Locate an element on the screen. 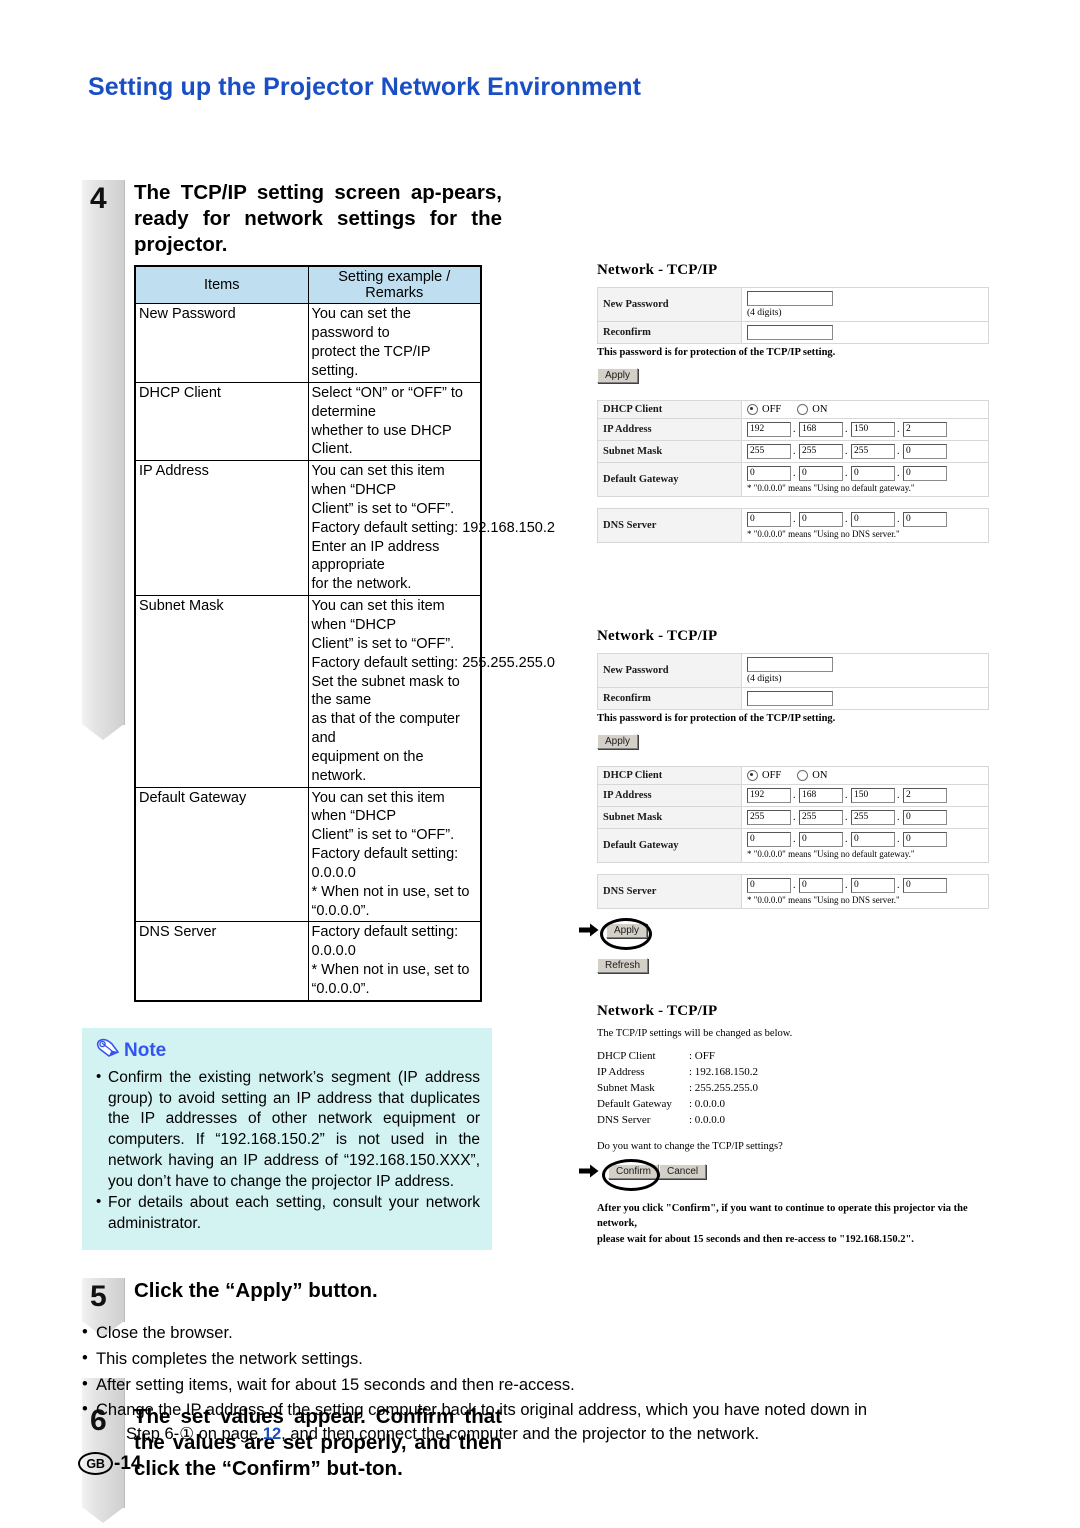 This screenshot has height=1528, width=1080. page-number: -14 is located at coordinates (128, 1463).